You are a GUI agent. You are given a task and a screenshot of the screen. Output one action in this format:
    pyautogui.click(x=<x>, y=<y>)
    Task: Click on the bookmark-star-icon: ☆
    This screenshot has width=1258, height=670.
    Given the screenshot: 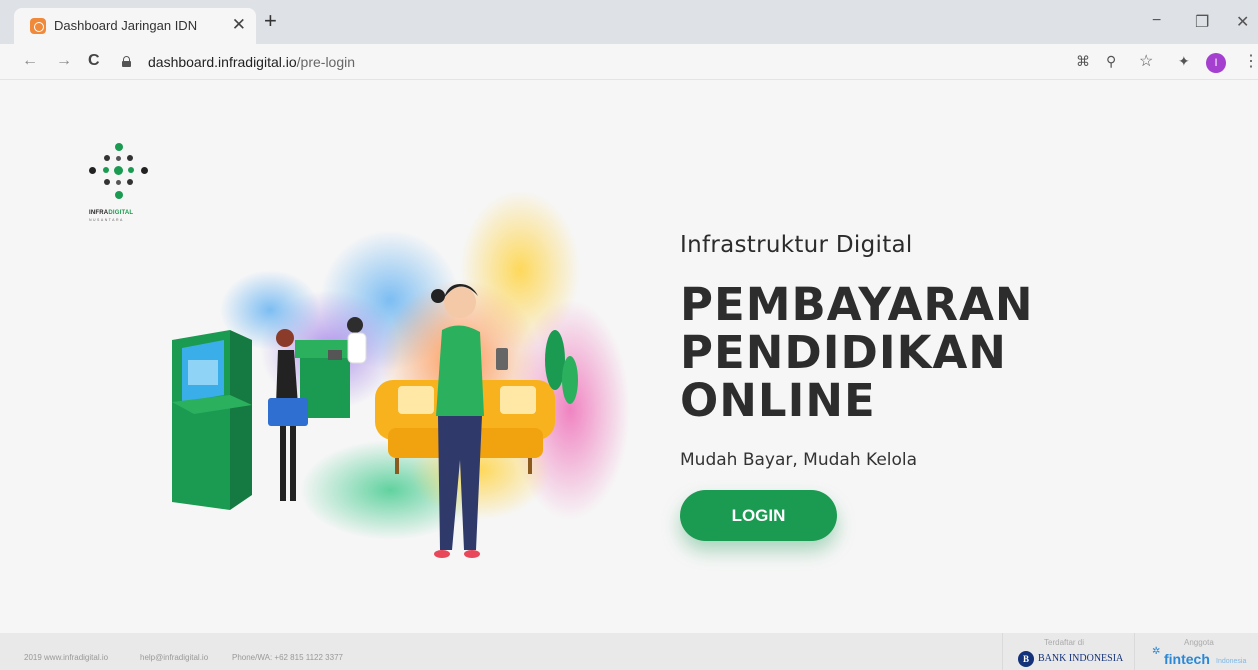 What is the action you would take?
    pyautogui.click(x=1146, y=61)
    